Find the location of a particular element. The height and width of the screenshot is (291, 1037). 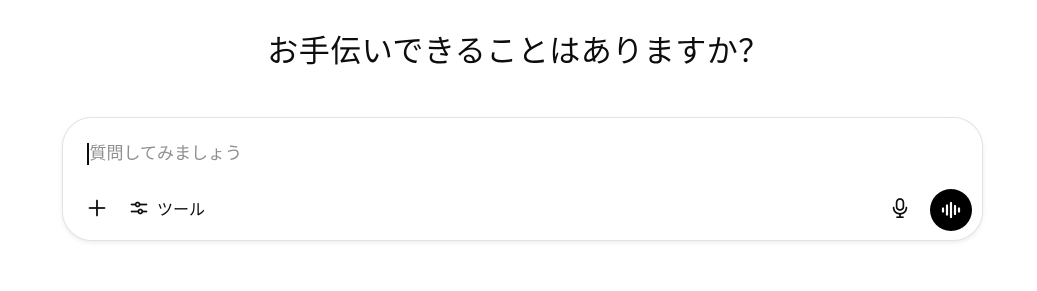

page-heading: お手伝いできることはありますか？ is located at coordinates (518, 52).